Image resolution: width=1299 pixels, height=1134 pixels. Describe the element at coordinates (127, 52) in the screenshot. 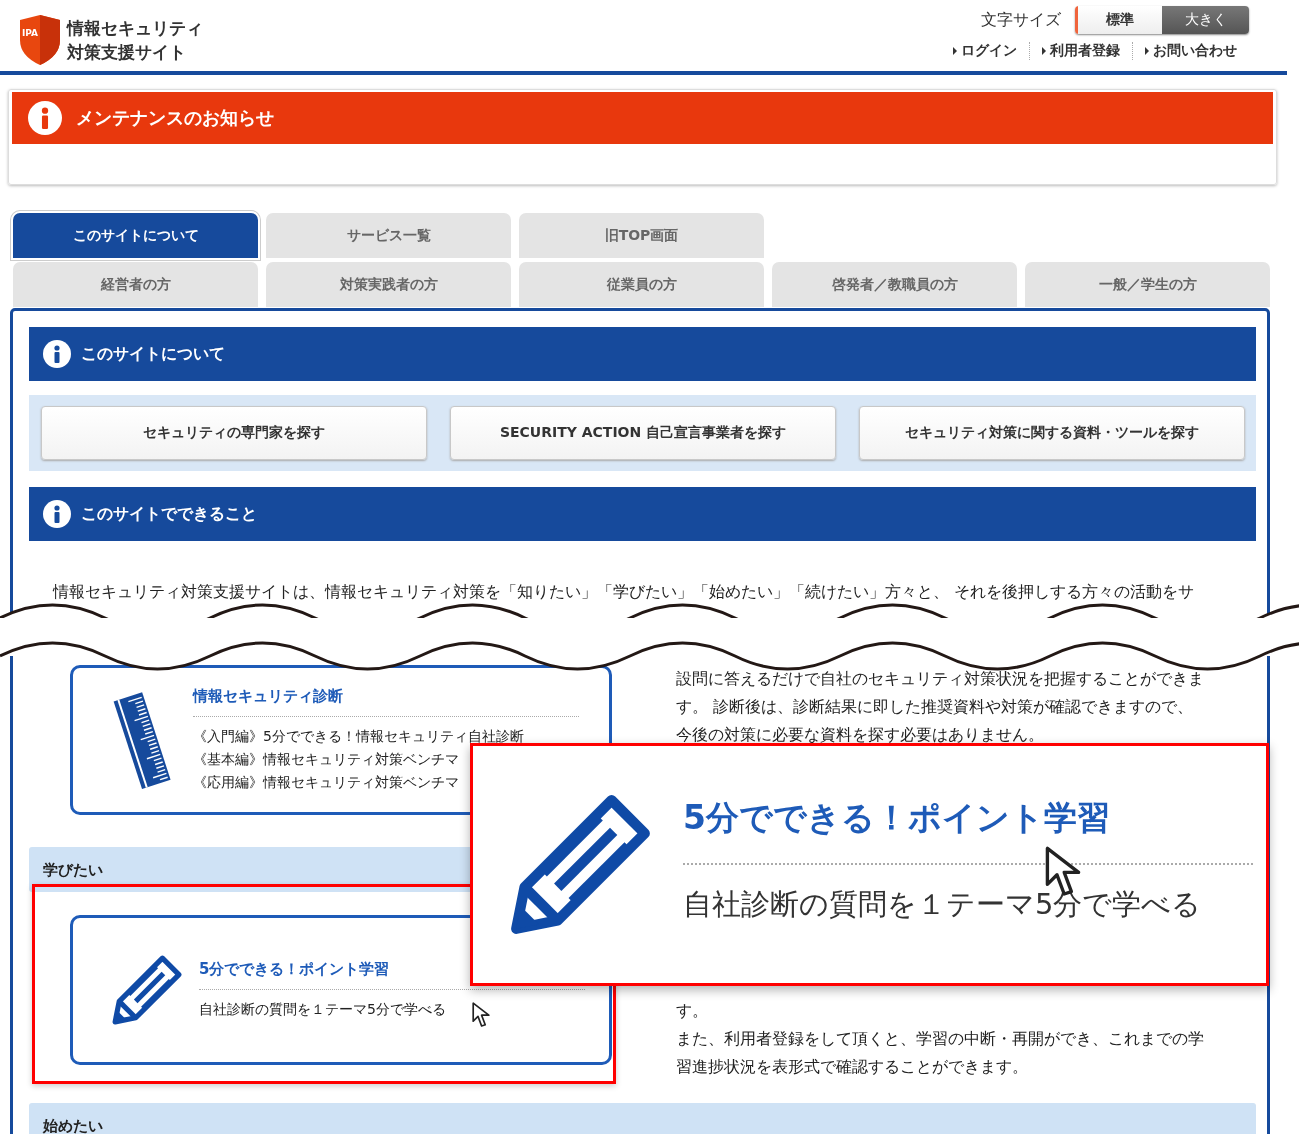

I see `site-title: 対策支援サイト` at that location.